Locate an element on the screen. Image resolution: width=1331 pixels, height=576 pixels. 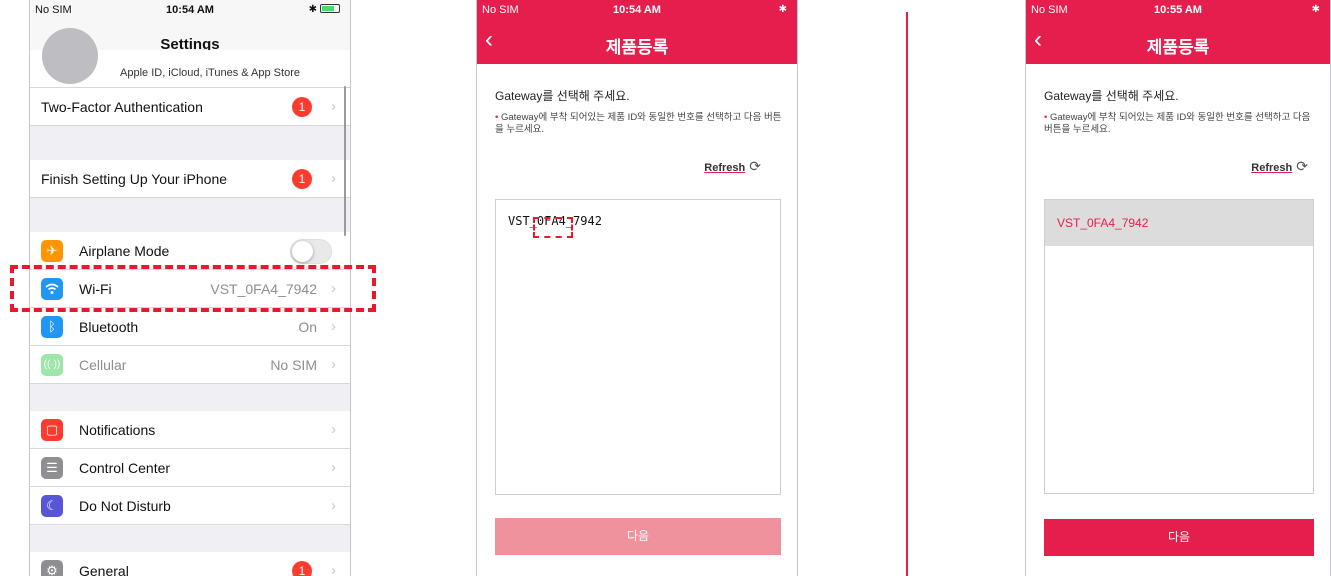
cellular-icon: ((·)) is located at coordinates (52, 365).